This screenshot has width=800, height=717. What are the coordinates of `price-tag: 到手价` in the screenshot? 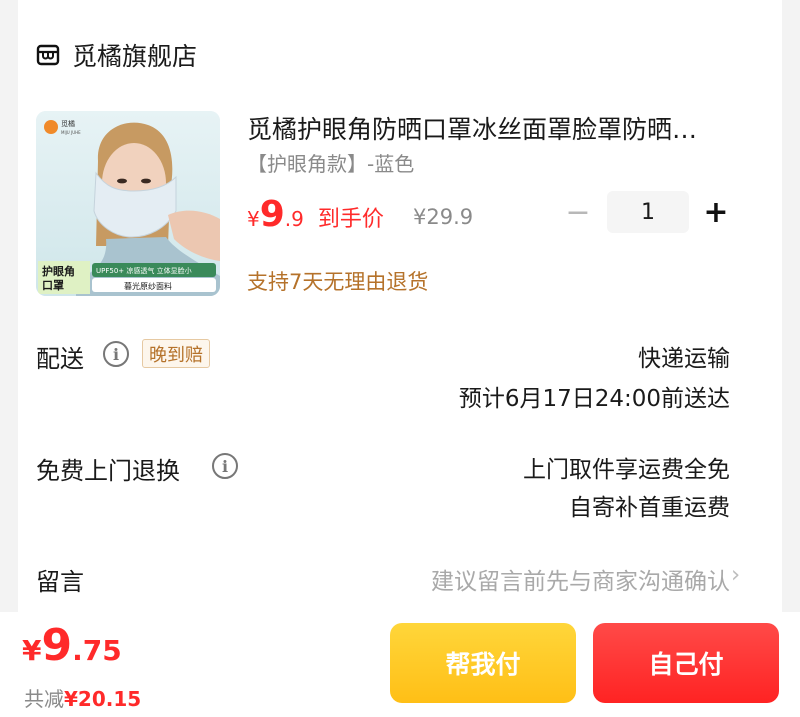 It's located at (350, 219).